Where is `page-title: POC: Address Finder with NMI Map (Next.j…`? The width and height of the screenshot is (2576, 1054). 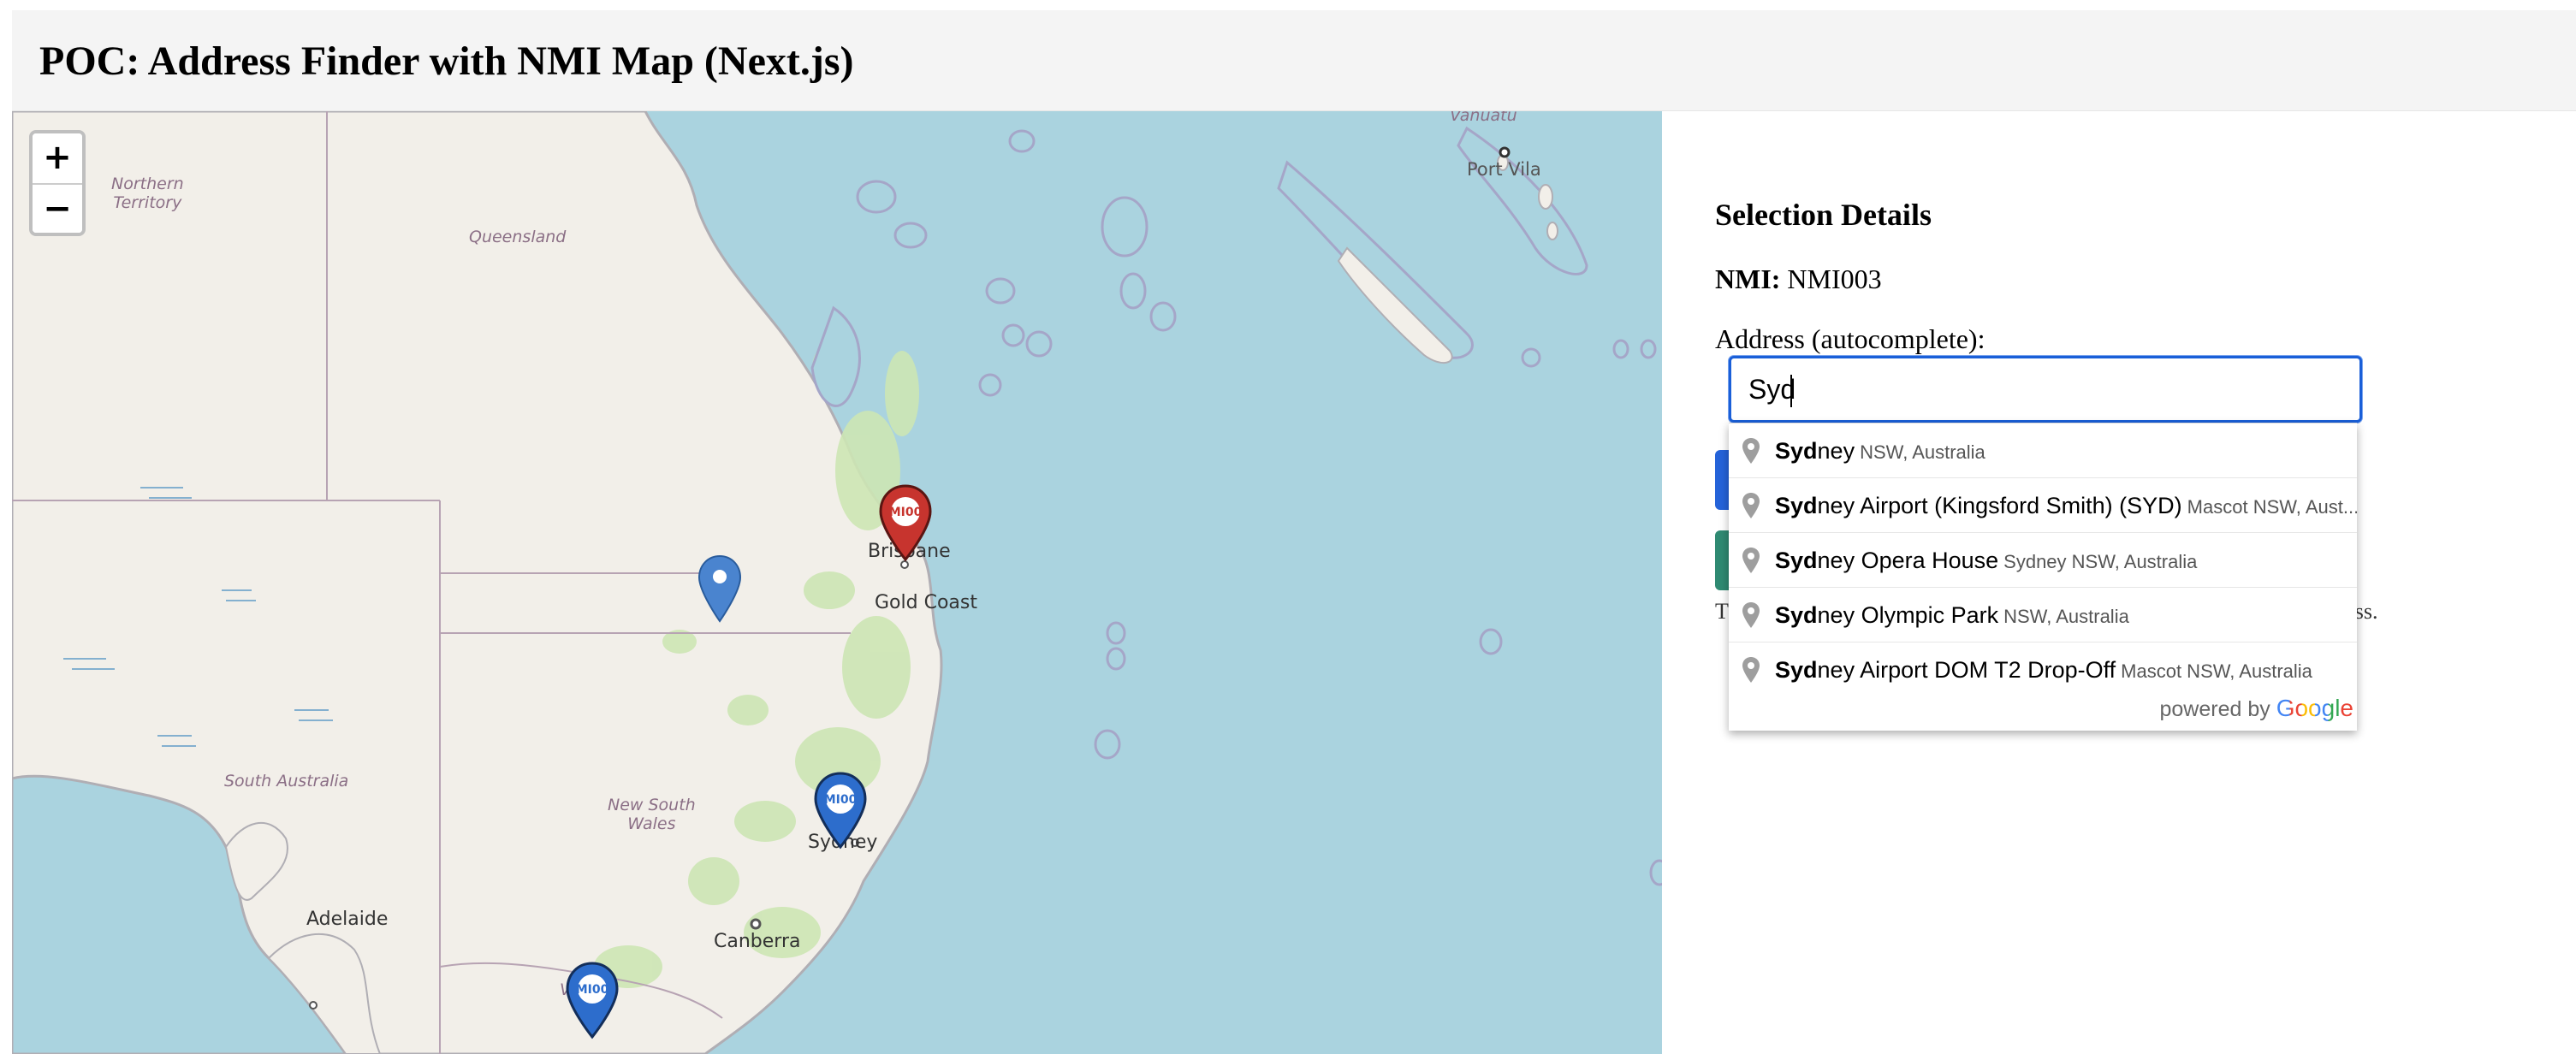 page-title: POC: Address Finder with NMI Map (Next.j… is located at coordinates (446, 61).